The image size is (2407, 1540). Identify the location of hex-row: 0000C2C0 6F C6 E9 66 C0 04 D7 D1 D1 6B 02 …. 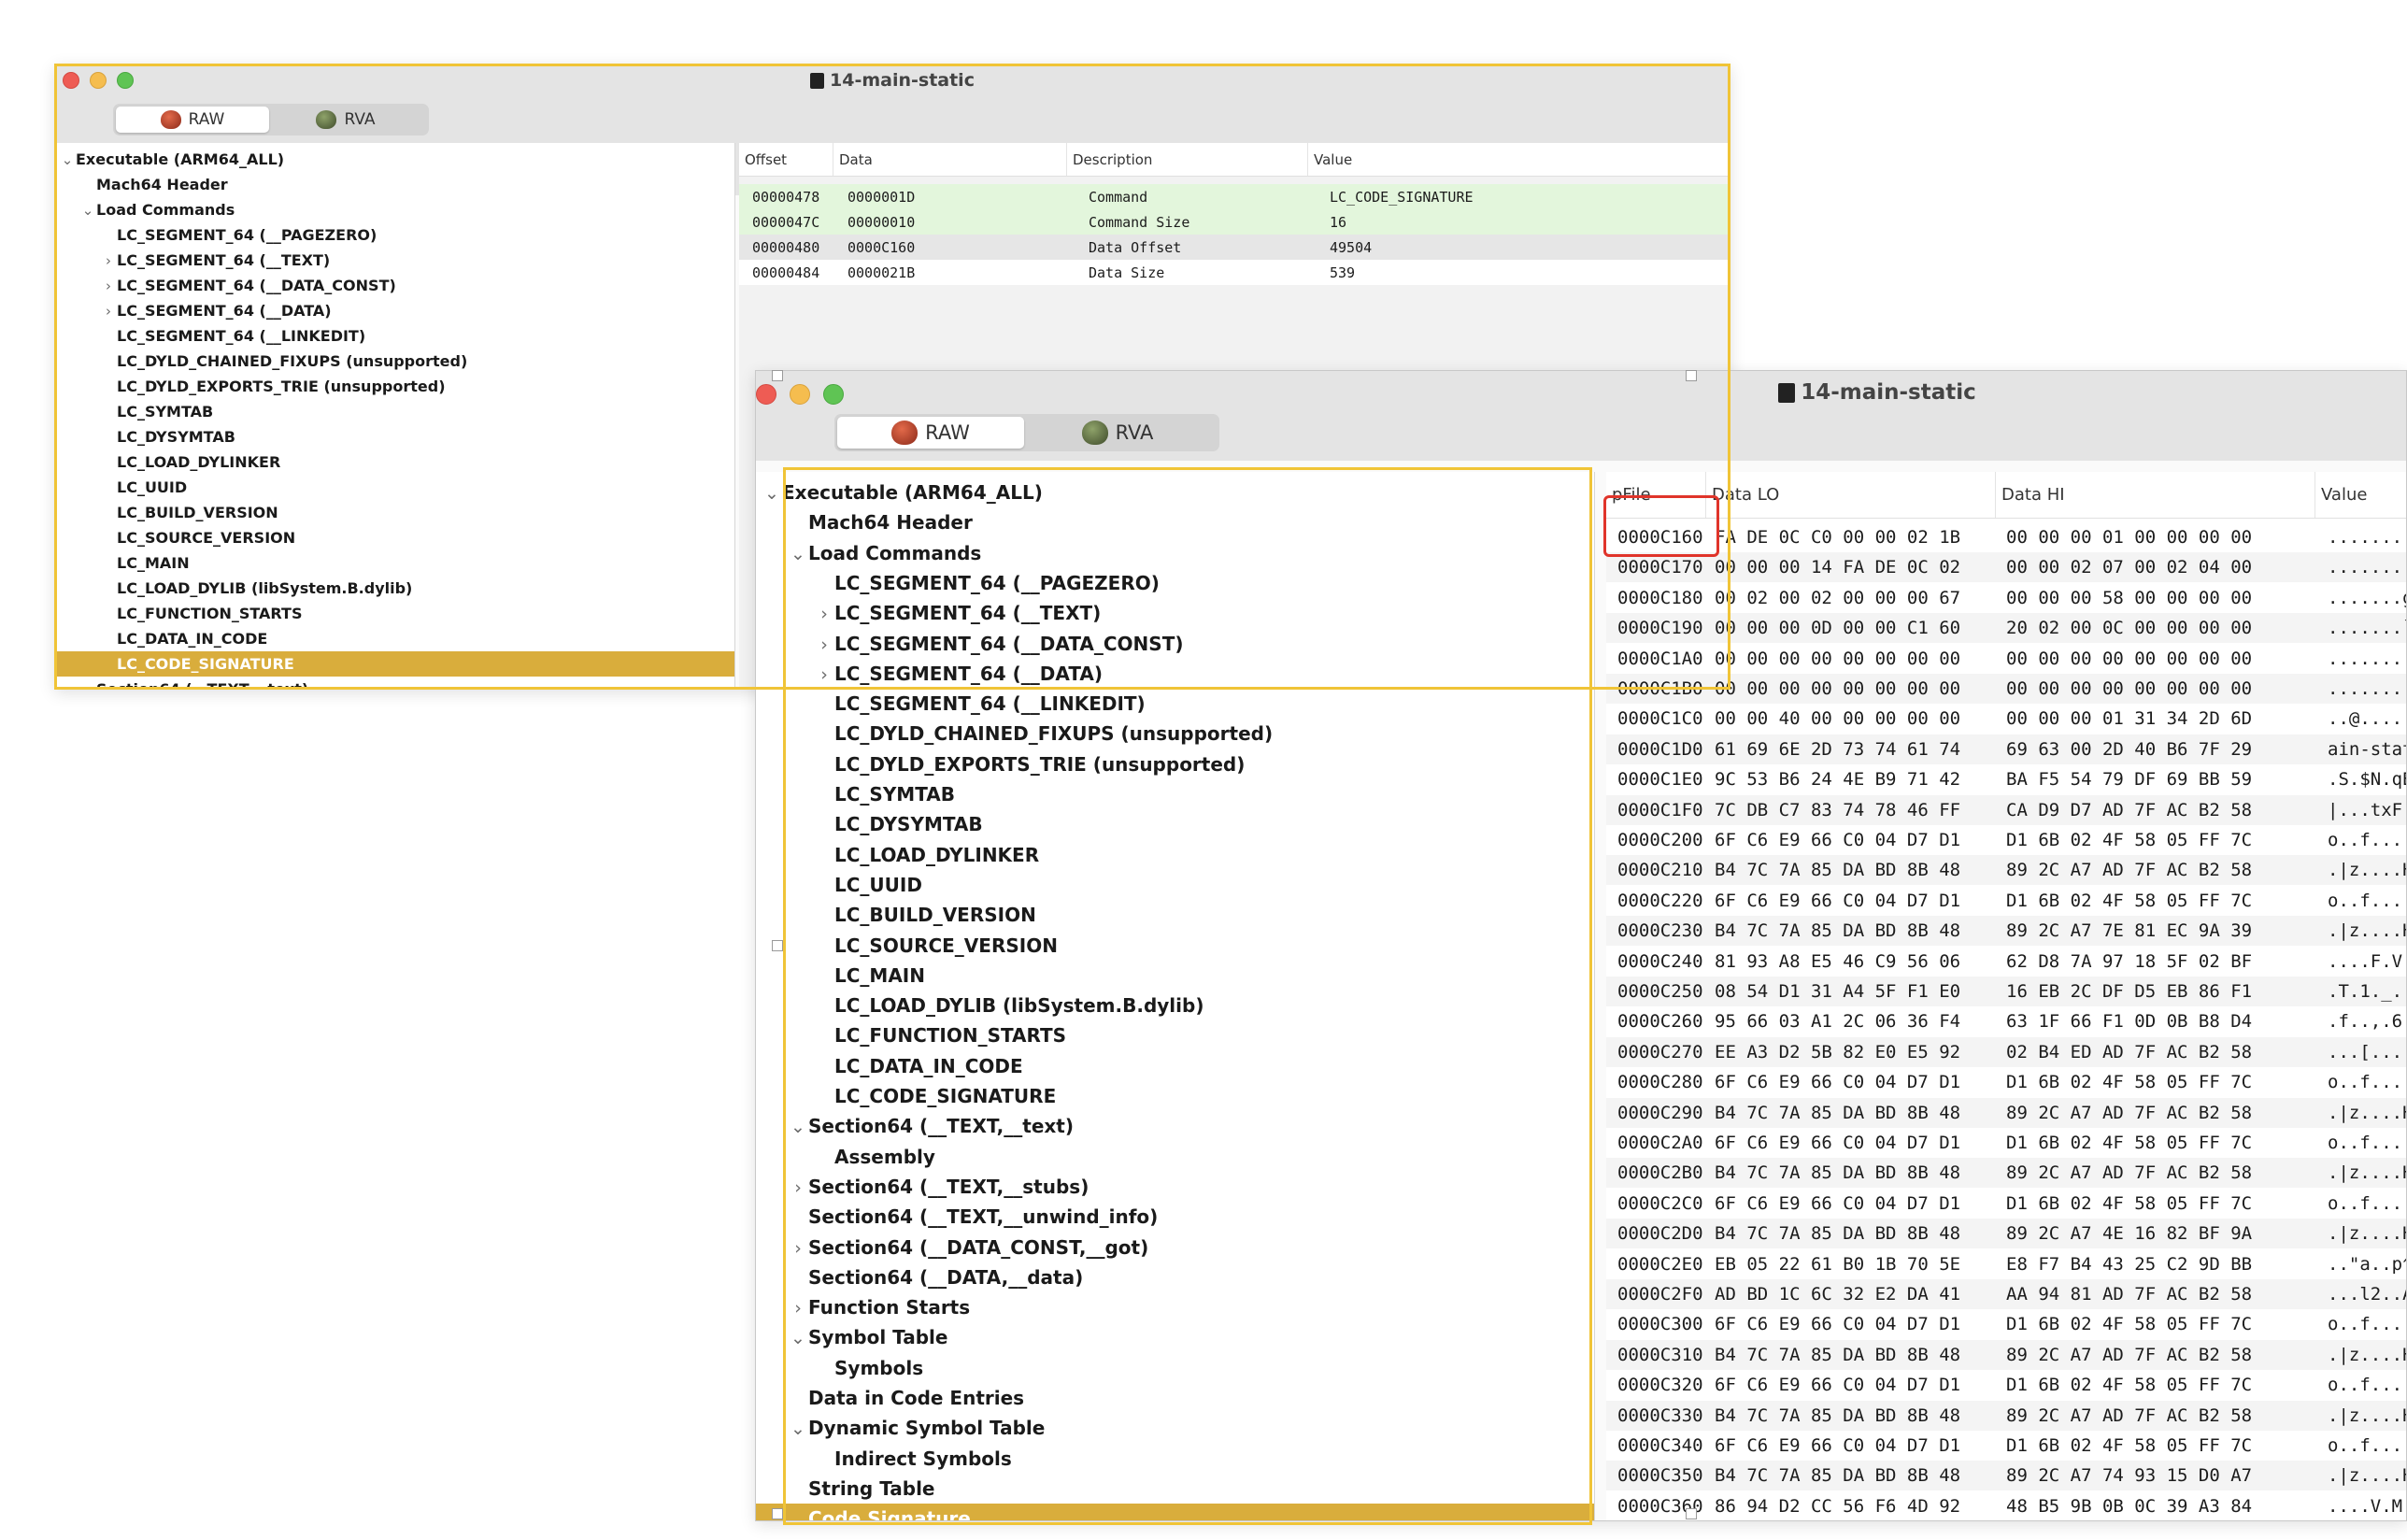
(2006, 1203).